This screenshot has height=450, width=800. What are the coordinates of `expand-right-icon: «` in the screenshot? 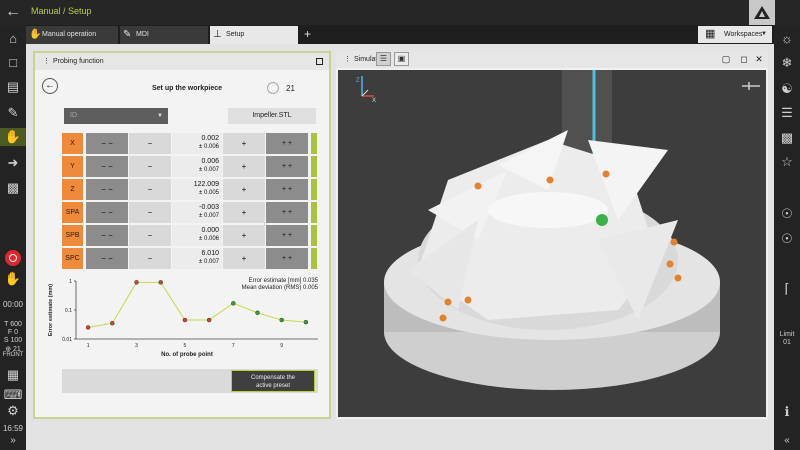 It's located at (787, 440).